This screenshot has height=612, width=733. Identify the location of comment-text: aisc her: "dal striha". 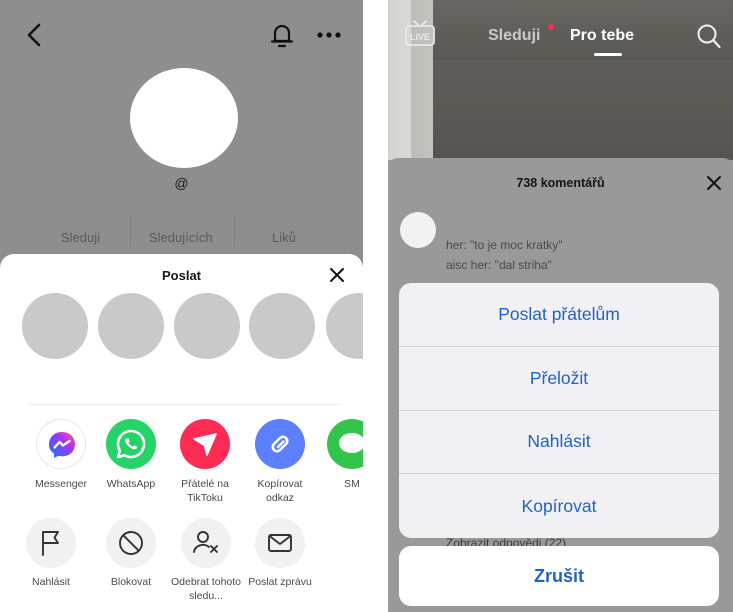
(499, 265).